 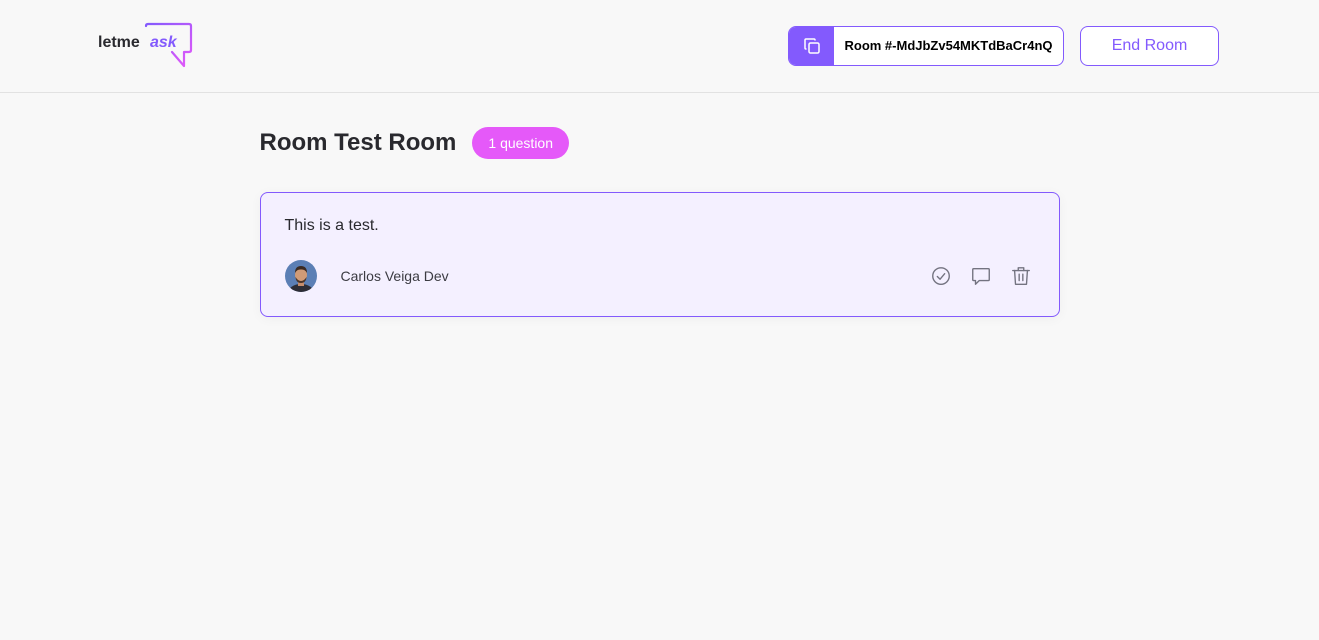 What do you see at coordinates (659, 276) in the screenshot?
I see `question-footer: Carlos Veiga Dev` at bounding box center [659, 276].